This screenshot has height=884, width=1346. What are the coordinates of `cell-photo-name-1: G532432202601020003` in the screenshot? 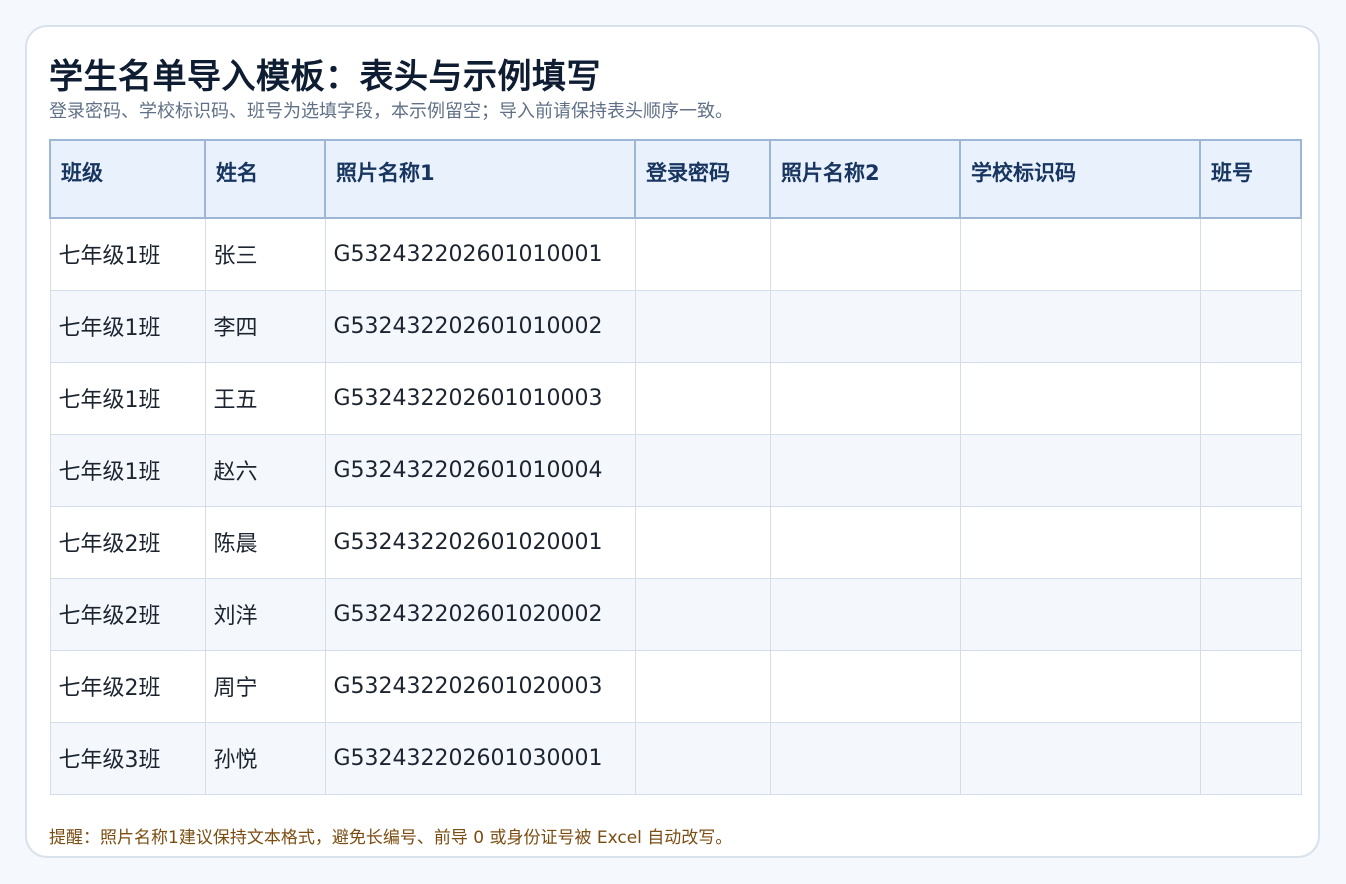 It's located at (480, 686).